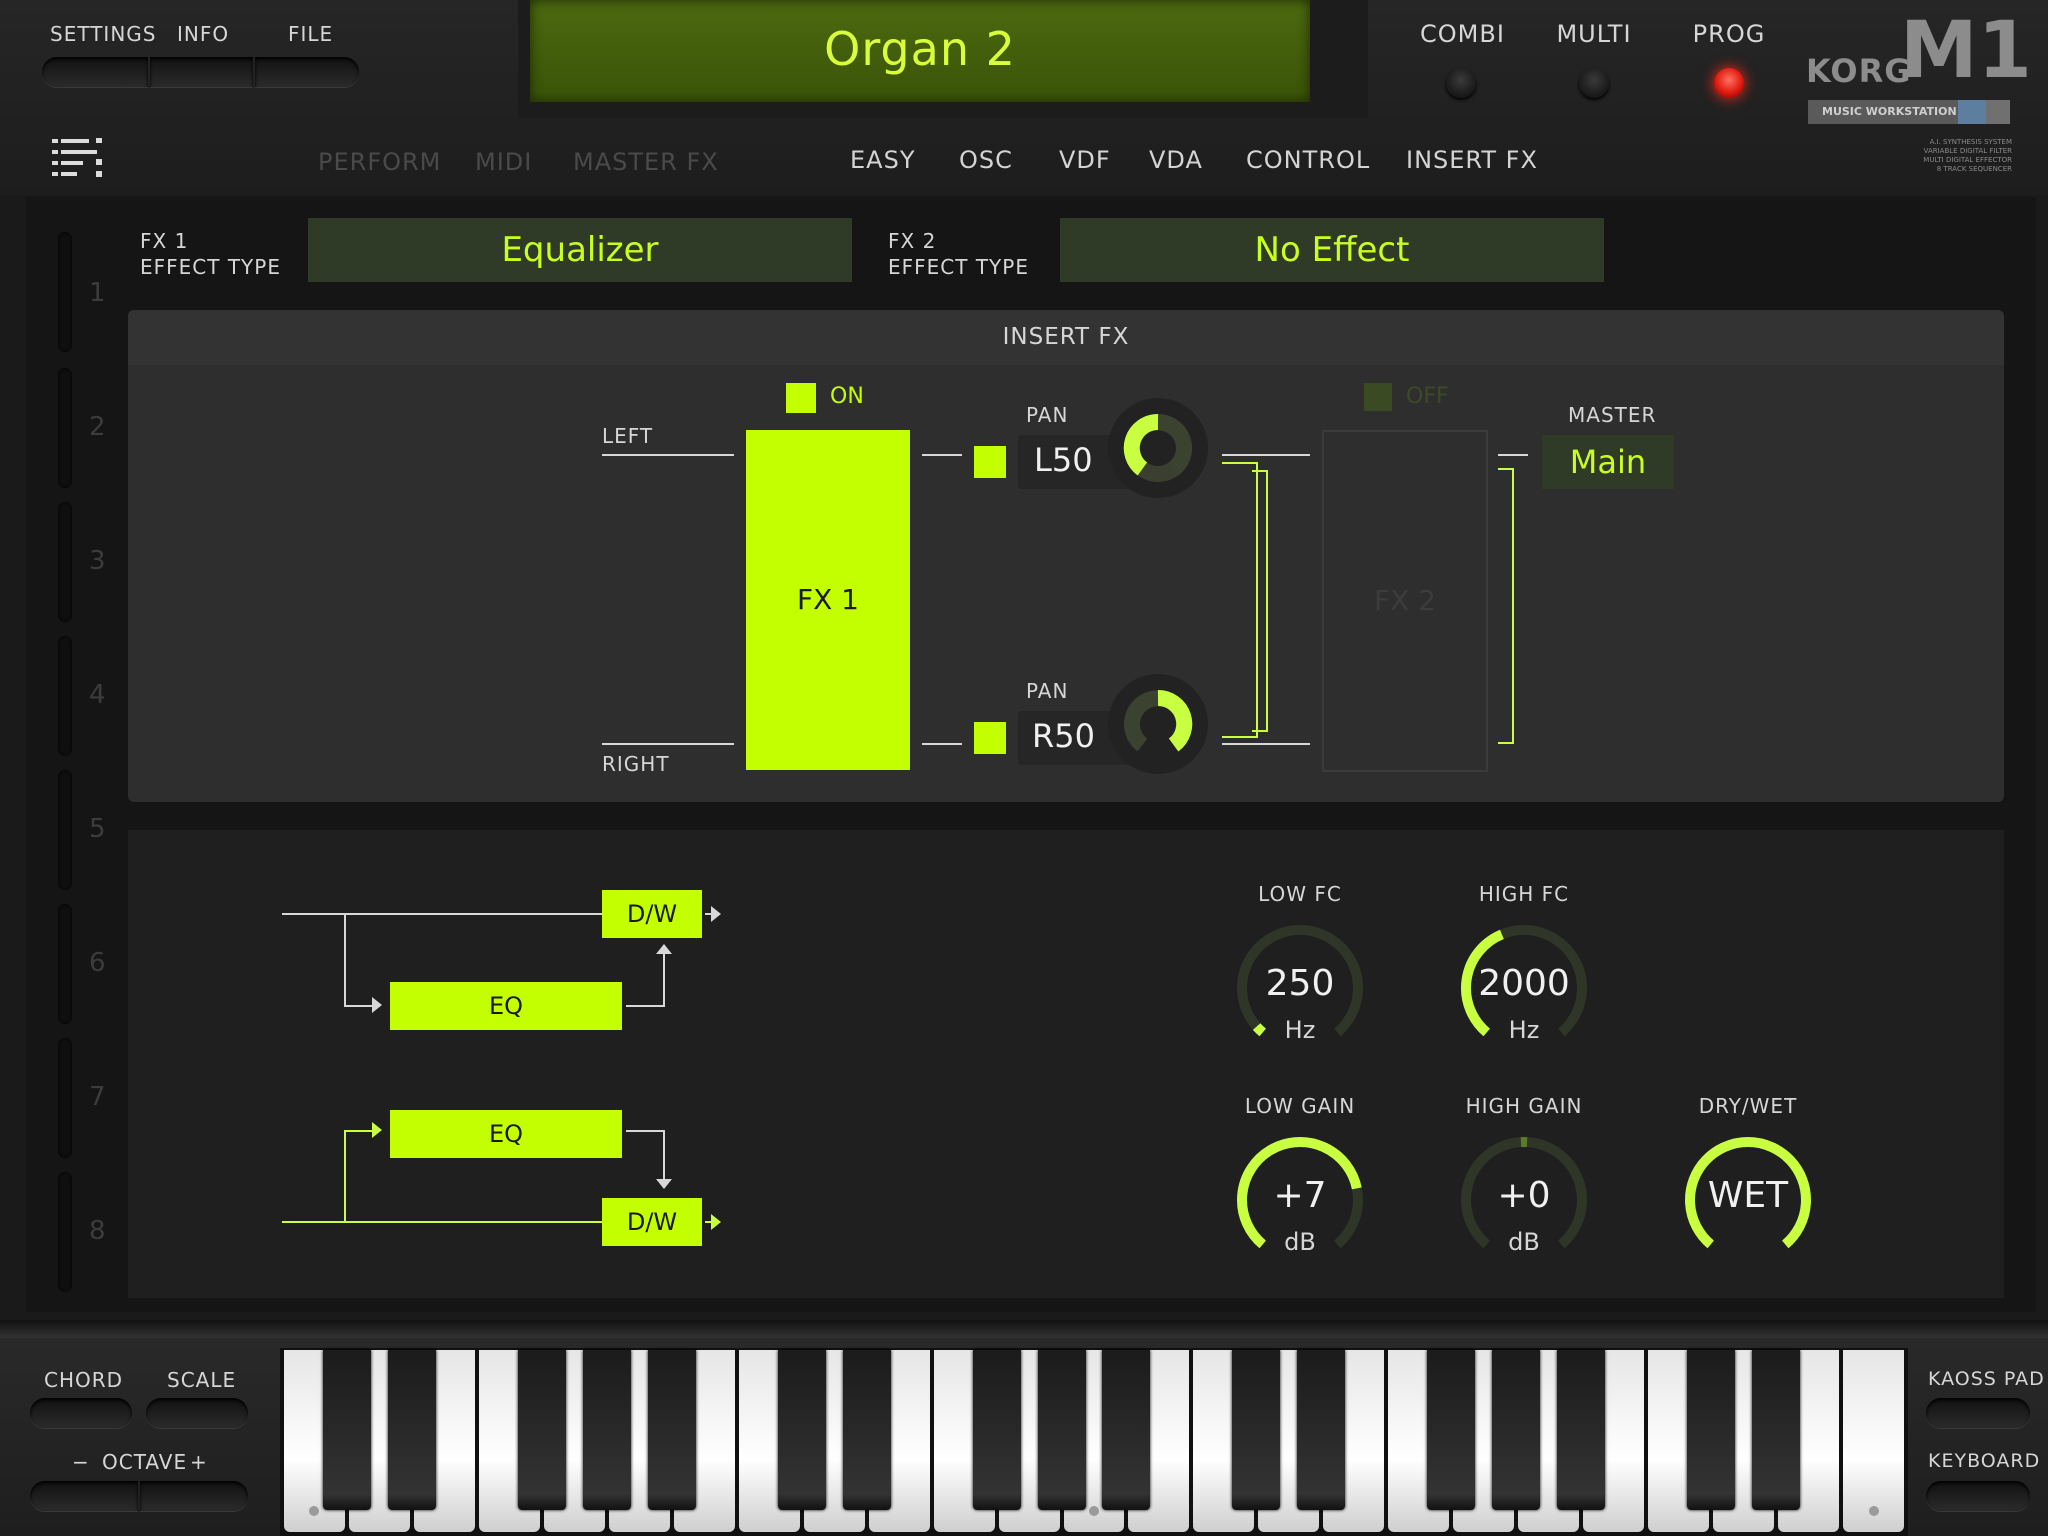  I want to click on piano-keyboard, so click(1094, 1443).